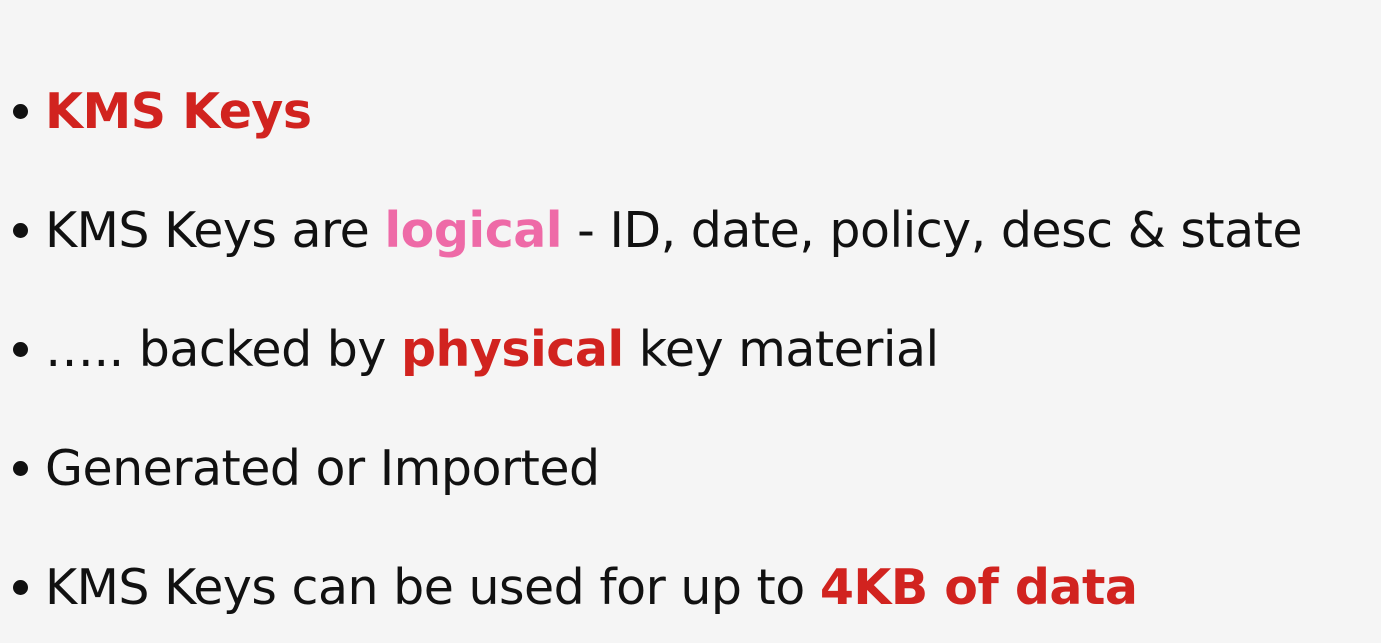 This screenshot has height=643, width=1381. Describe the element at coordinates (978, 587) in the screenshot. I see `bullet-highlight-data-limit: 4KB of data` at that location.